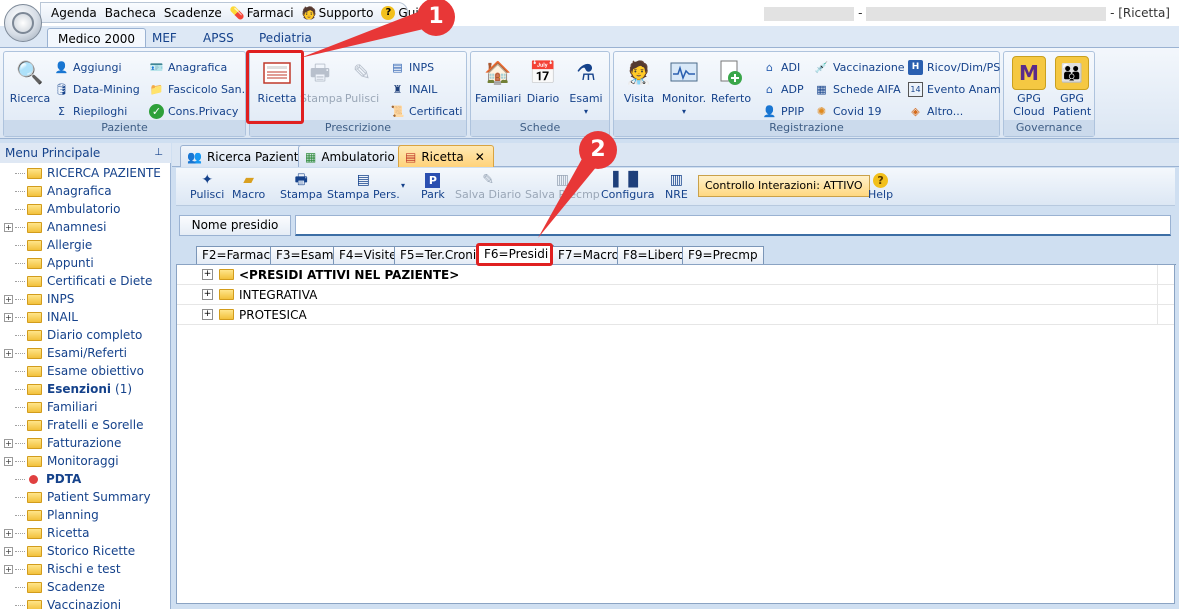 The width and height of the screenshot is (1179, 609). Describe the element at coordinates (954, 89) in the screenshot. I see `evento-anam-button: 14 Evento Anam` at that location.